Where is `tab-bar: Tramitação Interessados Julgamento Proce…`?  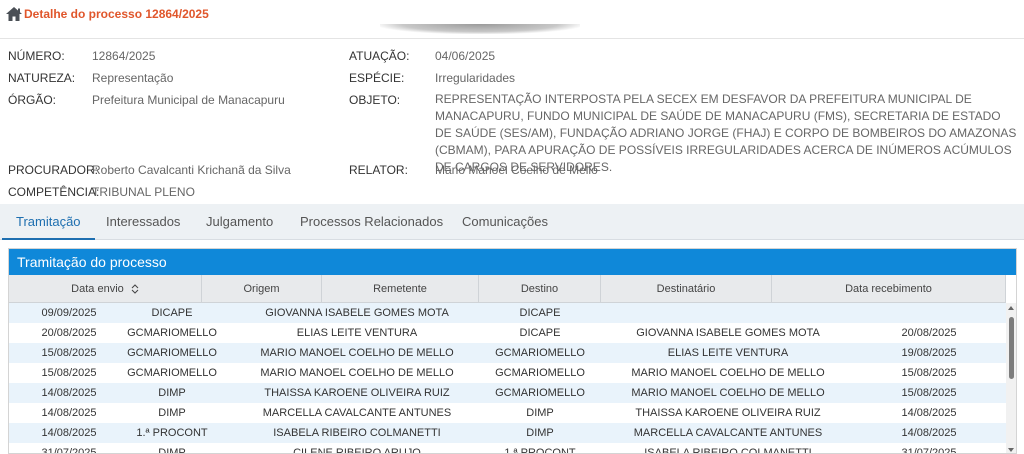 tab-bar: Tramitação Interessados Julgamento Proce… is located at coordinates (512, 222).